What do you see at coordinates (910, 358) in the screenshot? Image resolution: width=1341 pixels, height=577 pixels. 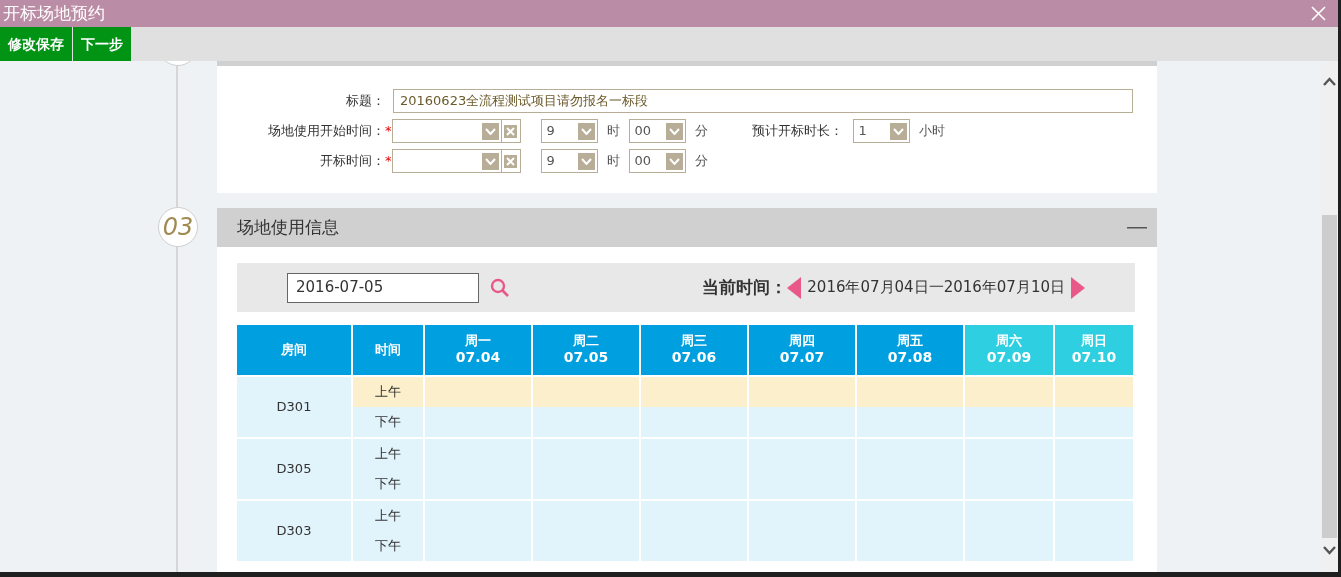 I see `date-label: 07.08` at bounding box center [910, 358].